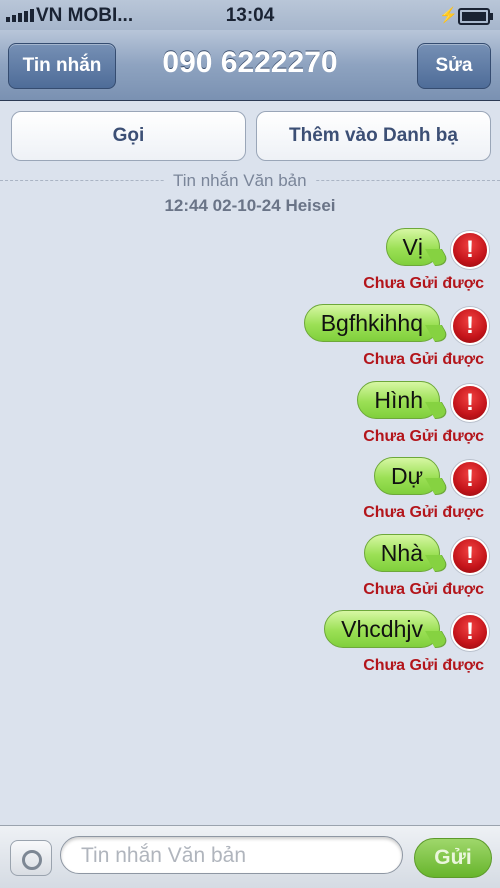 The height and width of the screenshot is (888, 500). I want to click on thread-timestamp: 12:44 02-10-24 Heisei, so click(250, 205).